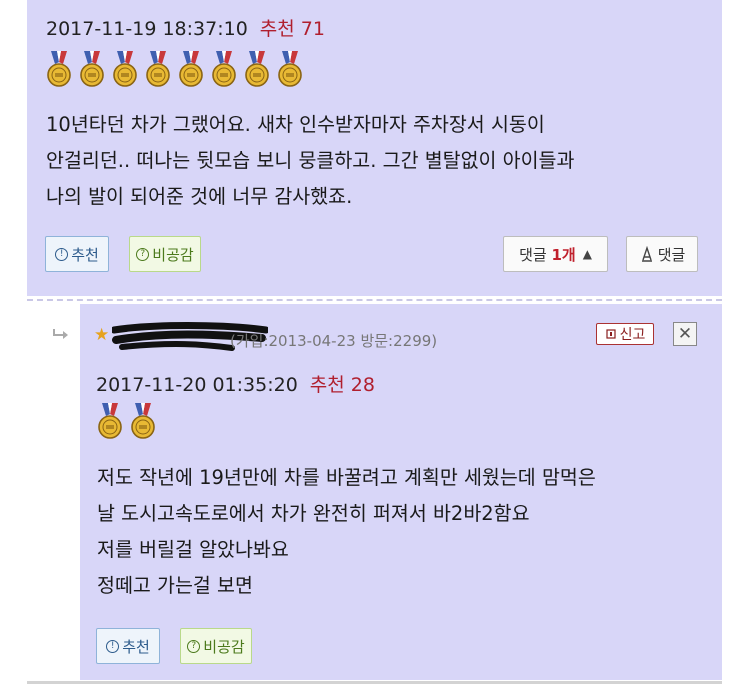 This screenshot has width=750, height=690. Describe the element at coordinates (587, 254) in the screenshot. I see `caret-up-icon: ▲` at that location.